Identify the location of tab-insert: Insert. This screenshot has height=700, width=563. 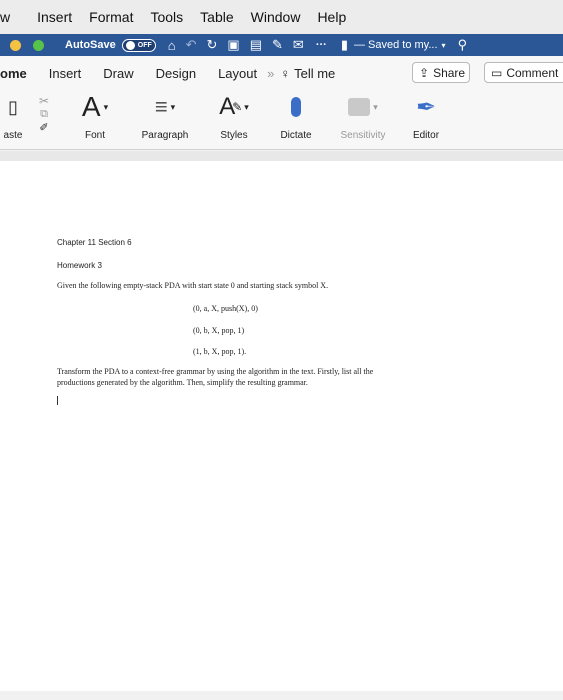
(65, 73).